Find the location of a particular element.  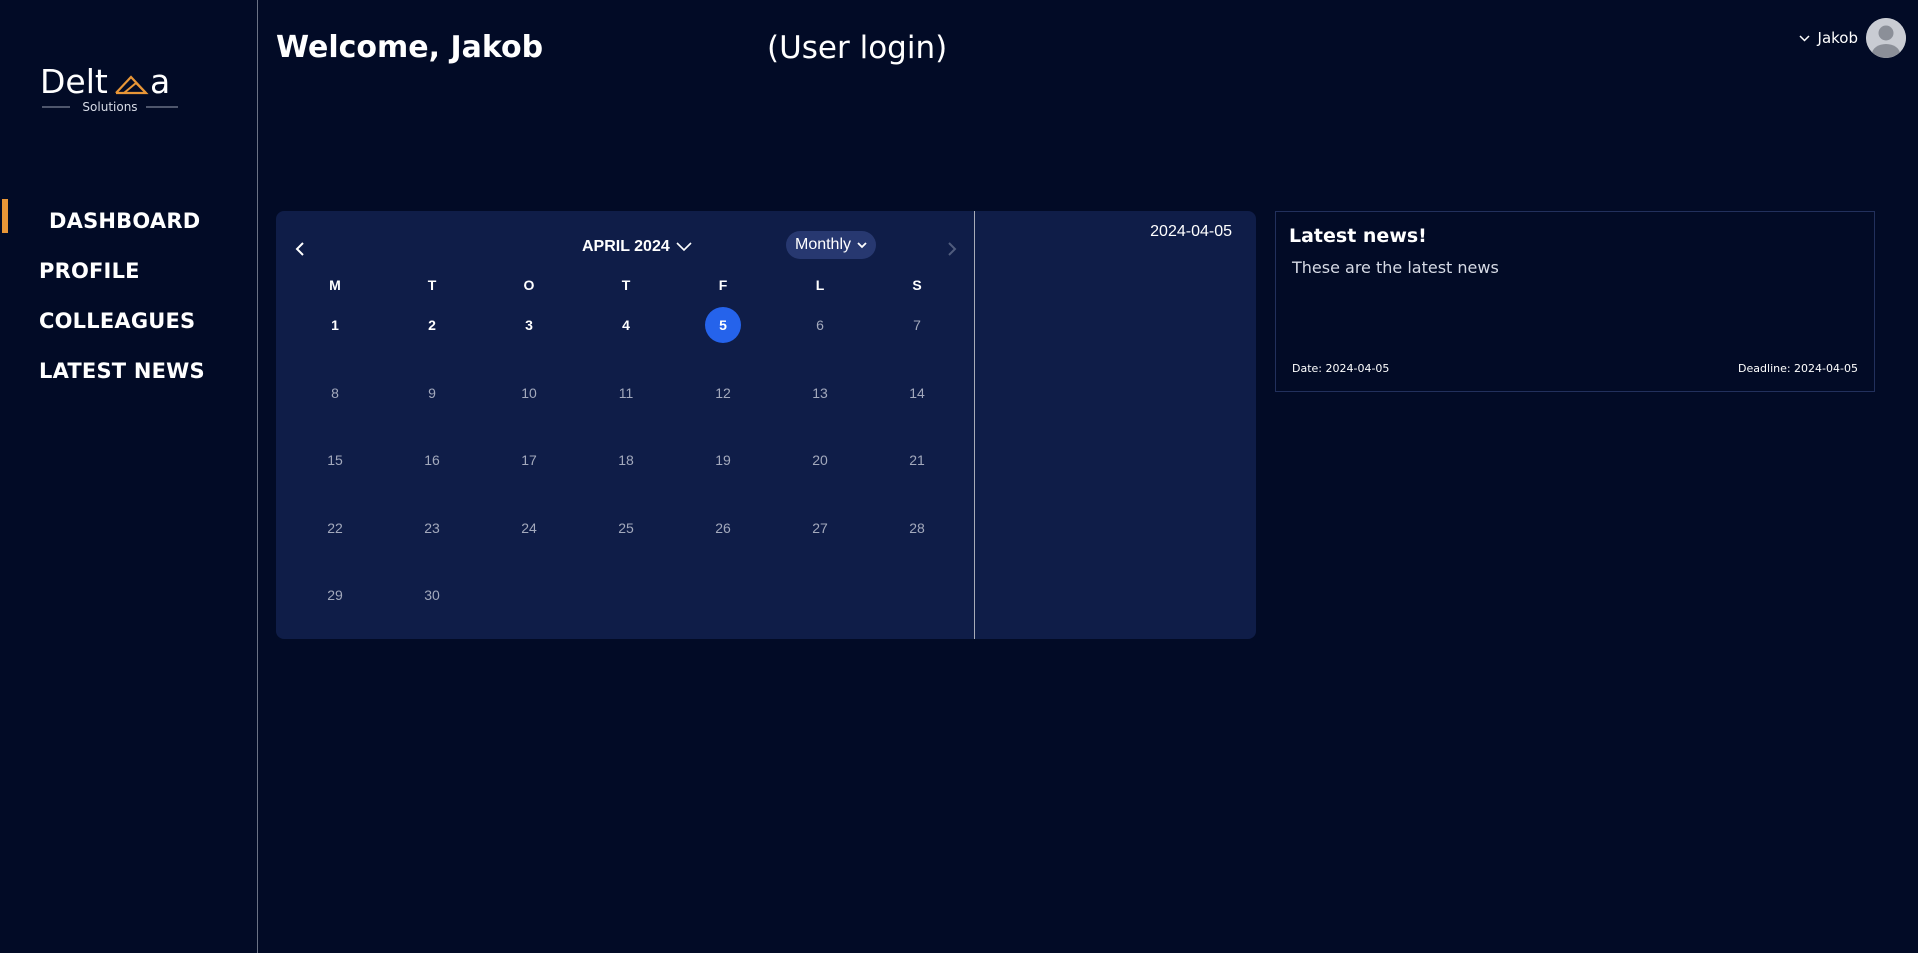

calendar-day: 25 is located at coordinates (626, 528).